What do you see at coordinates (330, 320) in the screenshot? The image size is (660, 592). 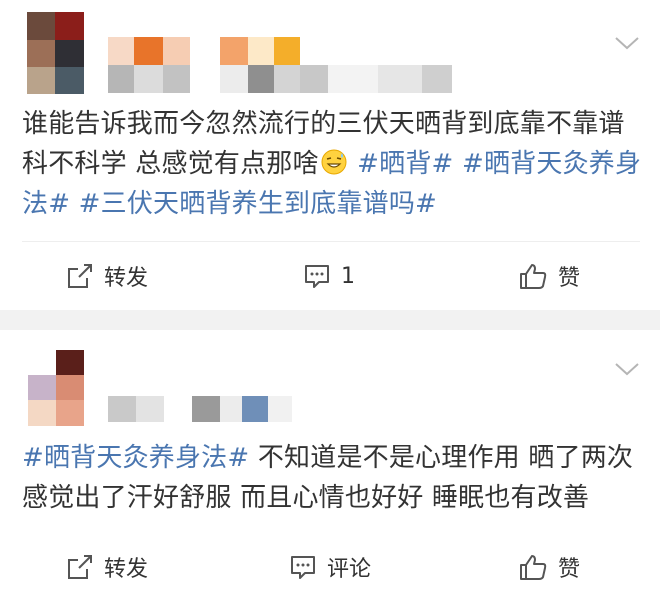 I see `post-separator` at bounding box center [330, 320].